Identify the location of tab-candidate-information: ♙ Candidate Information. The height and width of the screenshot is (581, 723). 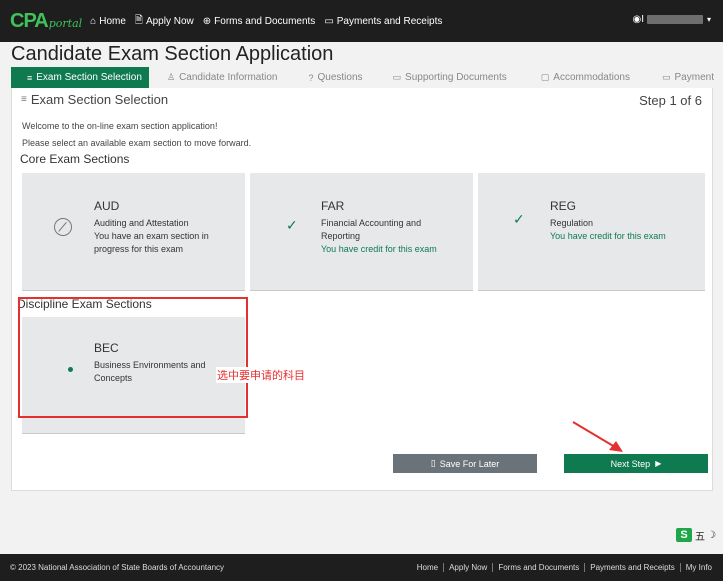
(222, 77).